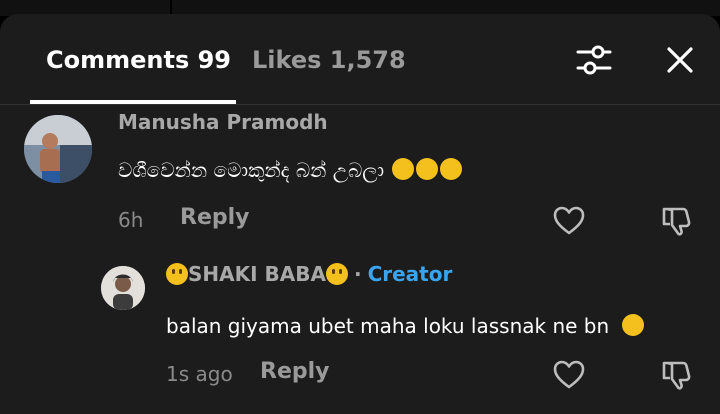 This screenshot has width=720, height=414. Describe the element at coordinates (223, 122) in the screenshot. I see `username: Manusha Pramodh` at that location.